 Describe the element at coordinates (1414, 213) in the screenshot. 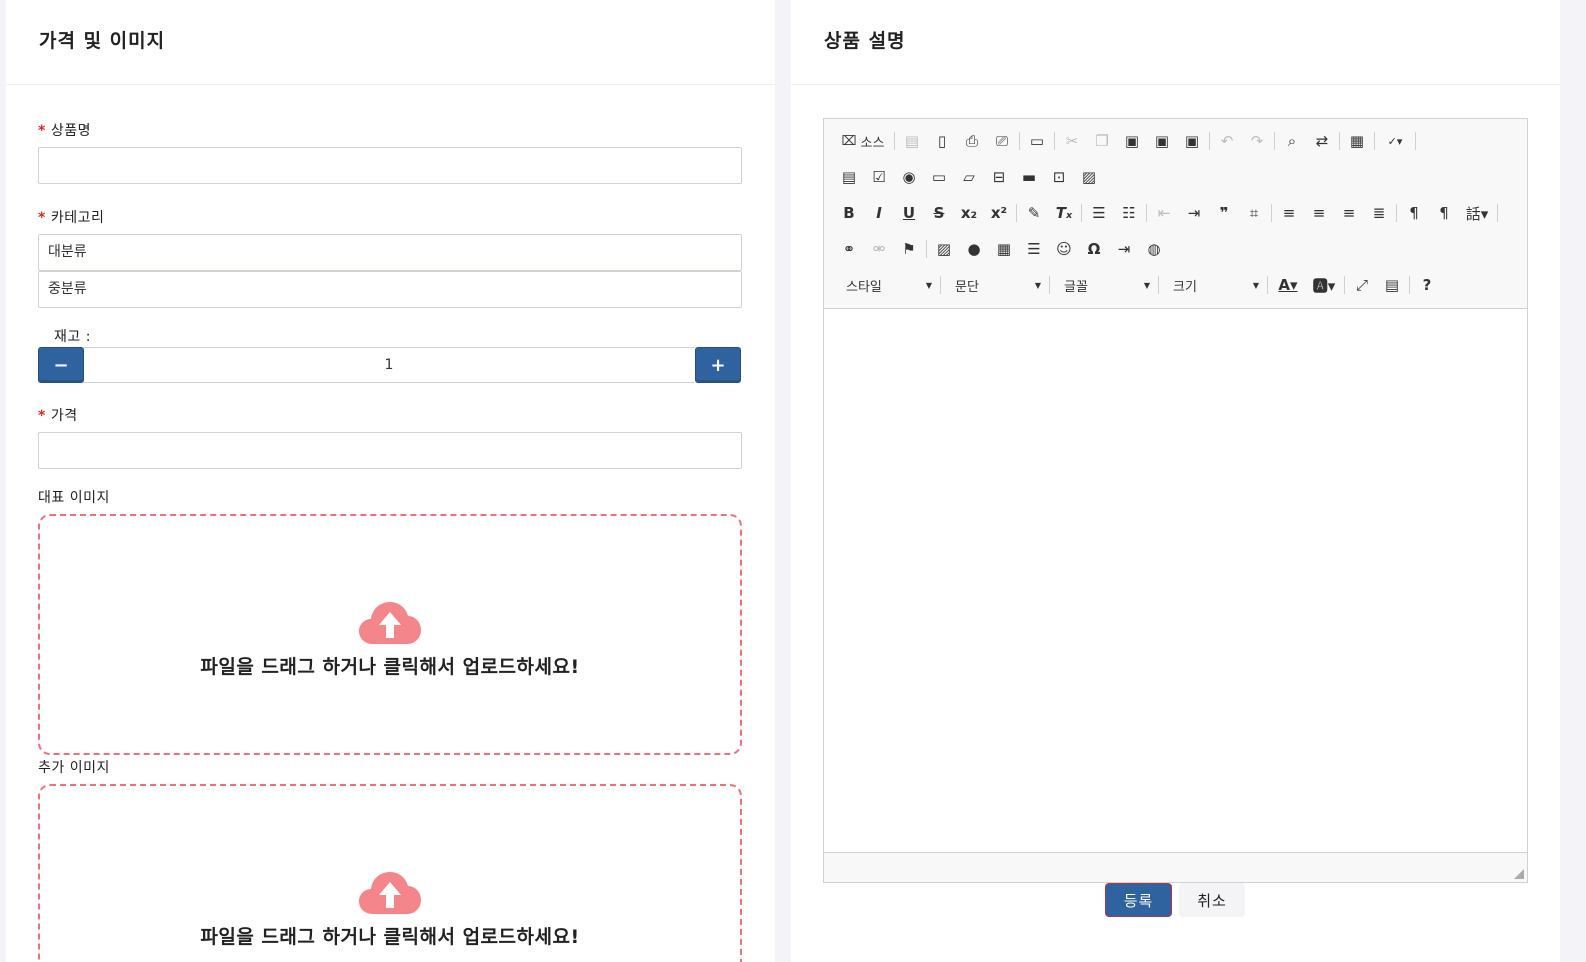

I see `ltr-icon: ¶` at that location.